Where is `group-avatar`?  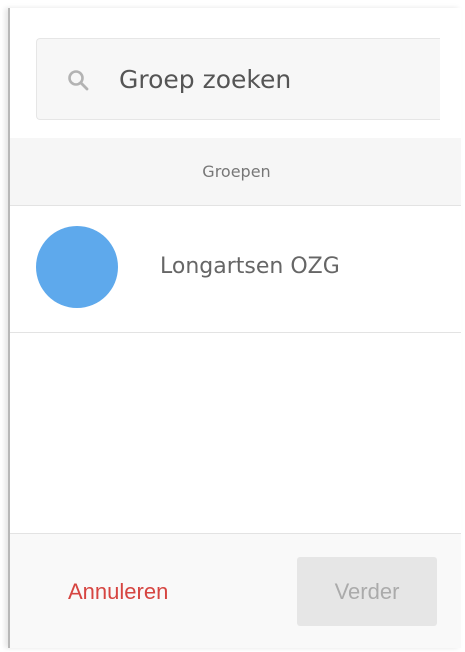 group-avatar is located at coordinates (77, 267).